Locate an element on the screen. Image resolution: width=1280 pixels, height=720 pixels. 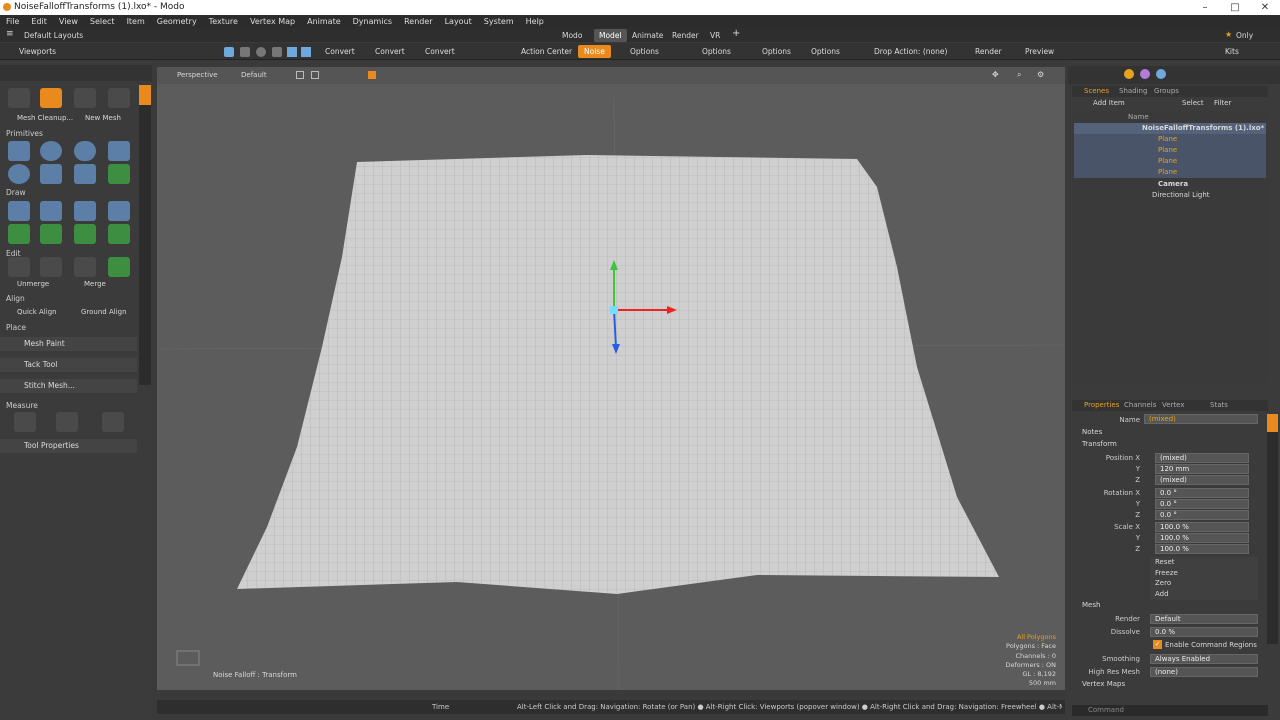
tab-channels: Channels is located at coordinates (1140, 405).